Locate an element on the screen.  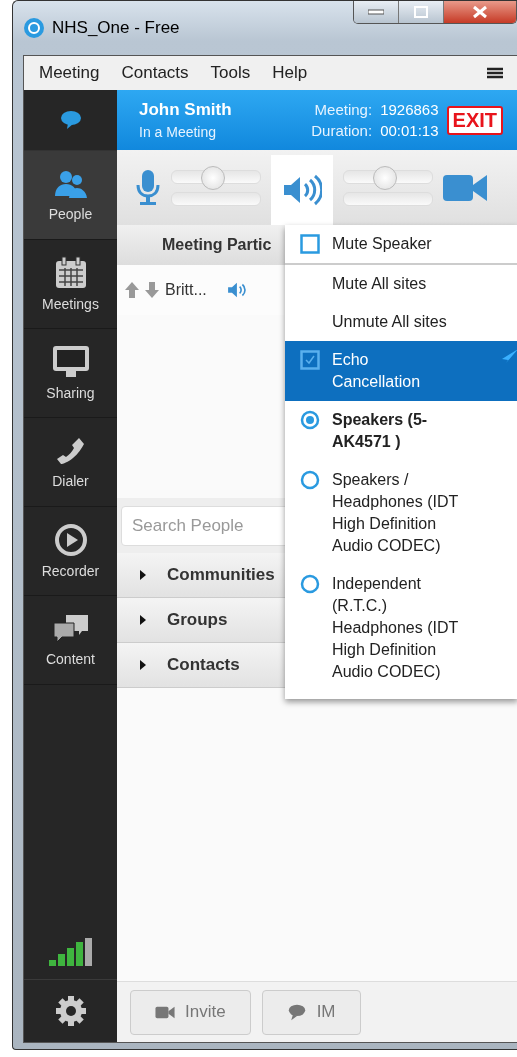
signal-icon is located at coordinates (70, 951).